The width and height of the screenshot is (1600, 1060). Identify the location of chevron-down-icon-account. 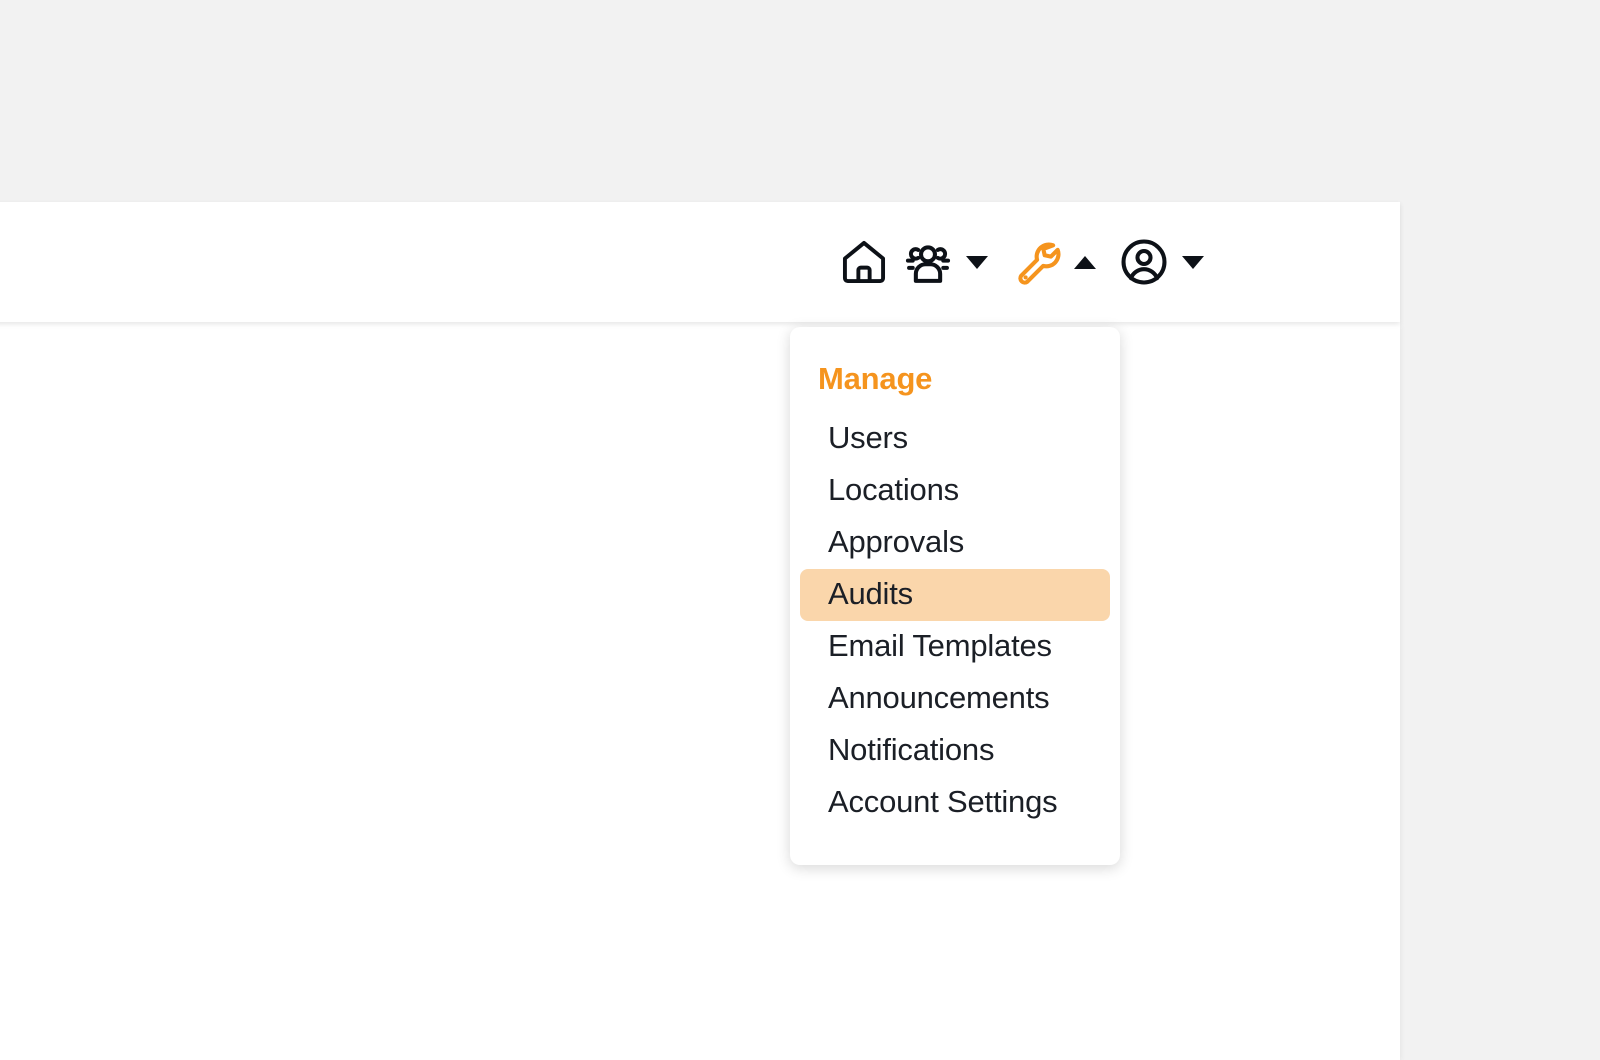
(1193, 262).